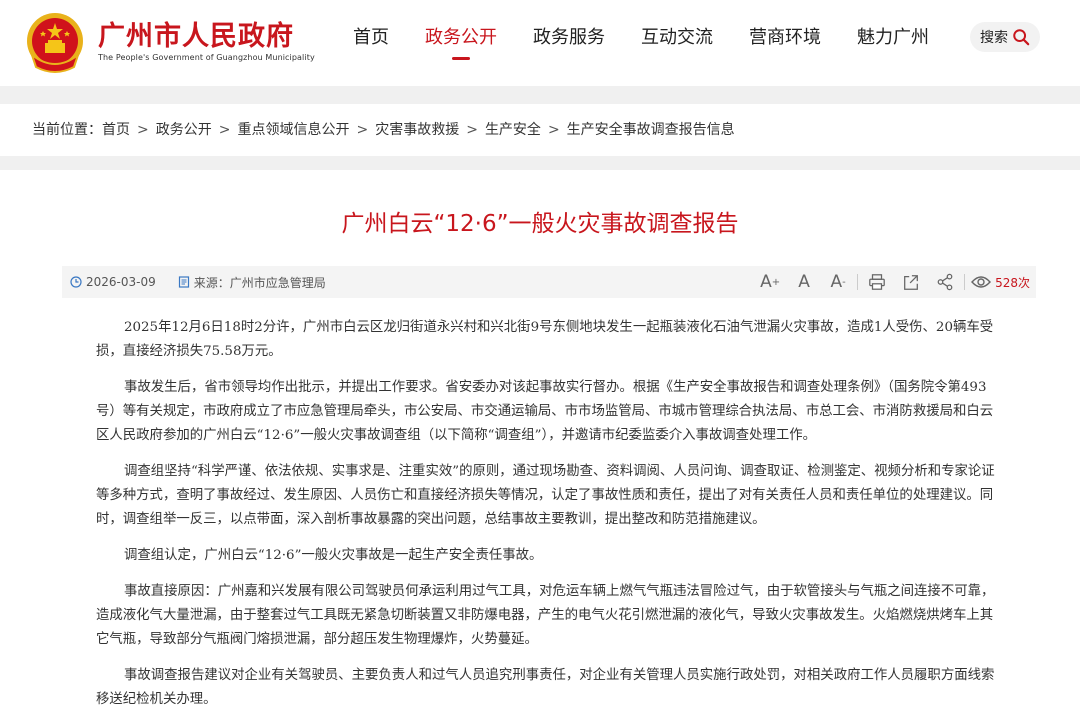 The height and width of the screenshot is (722, 1080). What do you see at coordinates (1012, 282) in the screenshot?
I see `view-count-value: 528次` at bounding box center [1012, 282].